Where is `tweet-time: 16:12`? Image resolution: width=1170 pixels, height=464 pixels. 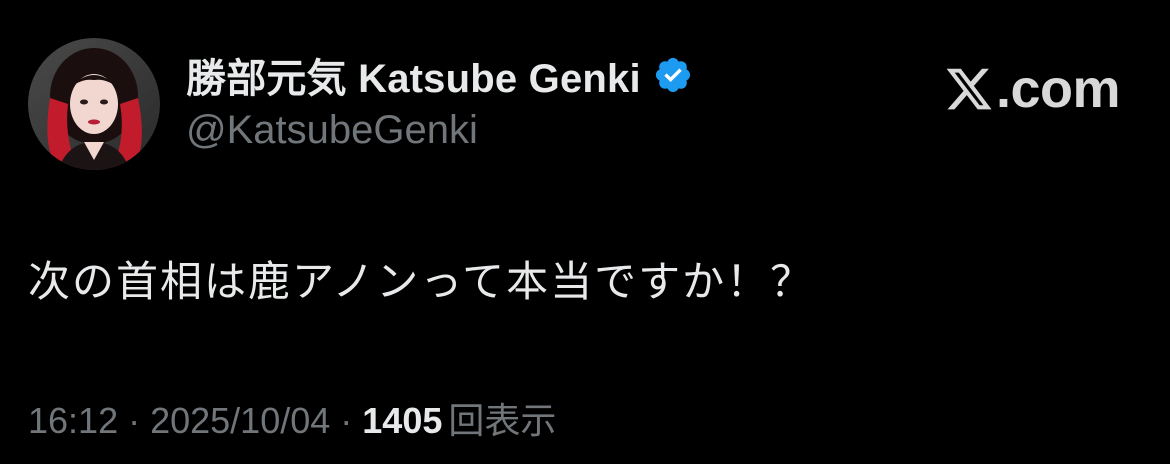 tweet-time: 16:12 is located at coordinates (73, 421).